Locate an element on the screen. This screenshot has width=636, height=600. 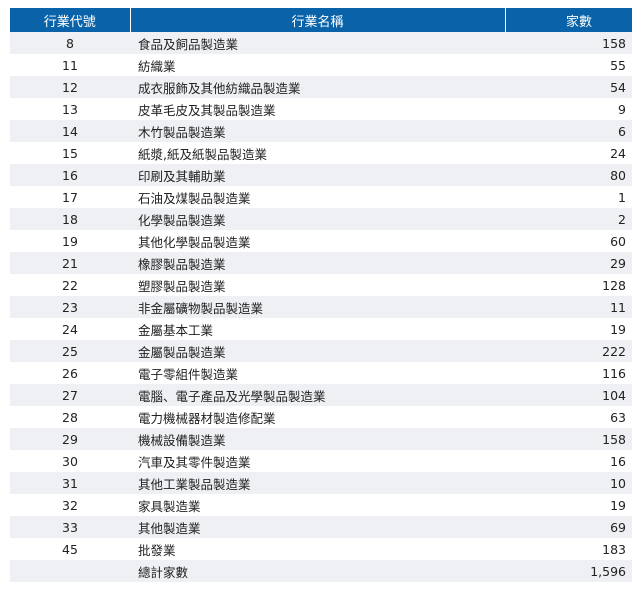
industry-code-cell: 24 is located at coordinates (70, 329).